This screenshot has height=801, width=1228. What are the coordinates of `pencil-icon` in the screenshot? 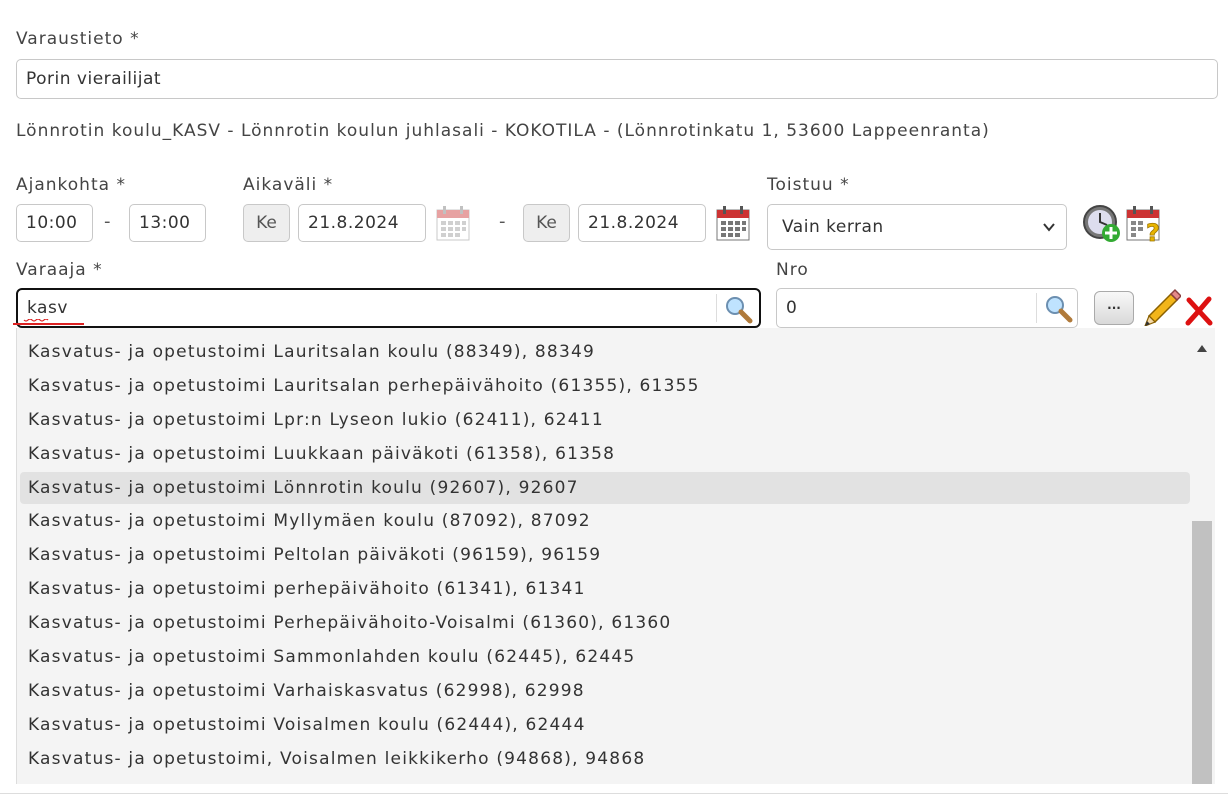 It's located at (1162, 307).